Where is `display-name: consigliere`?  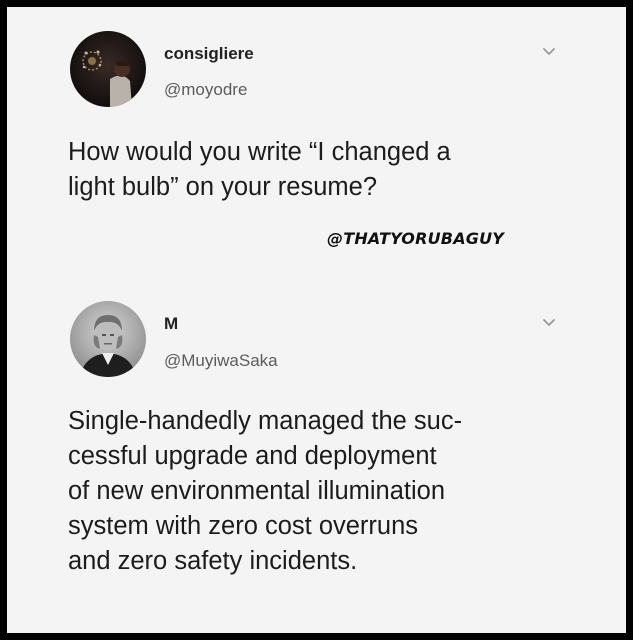
display-name: consigliere is located at coordinates (209, 54).